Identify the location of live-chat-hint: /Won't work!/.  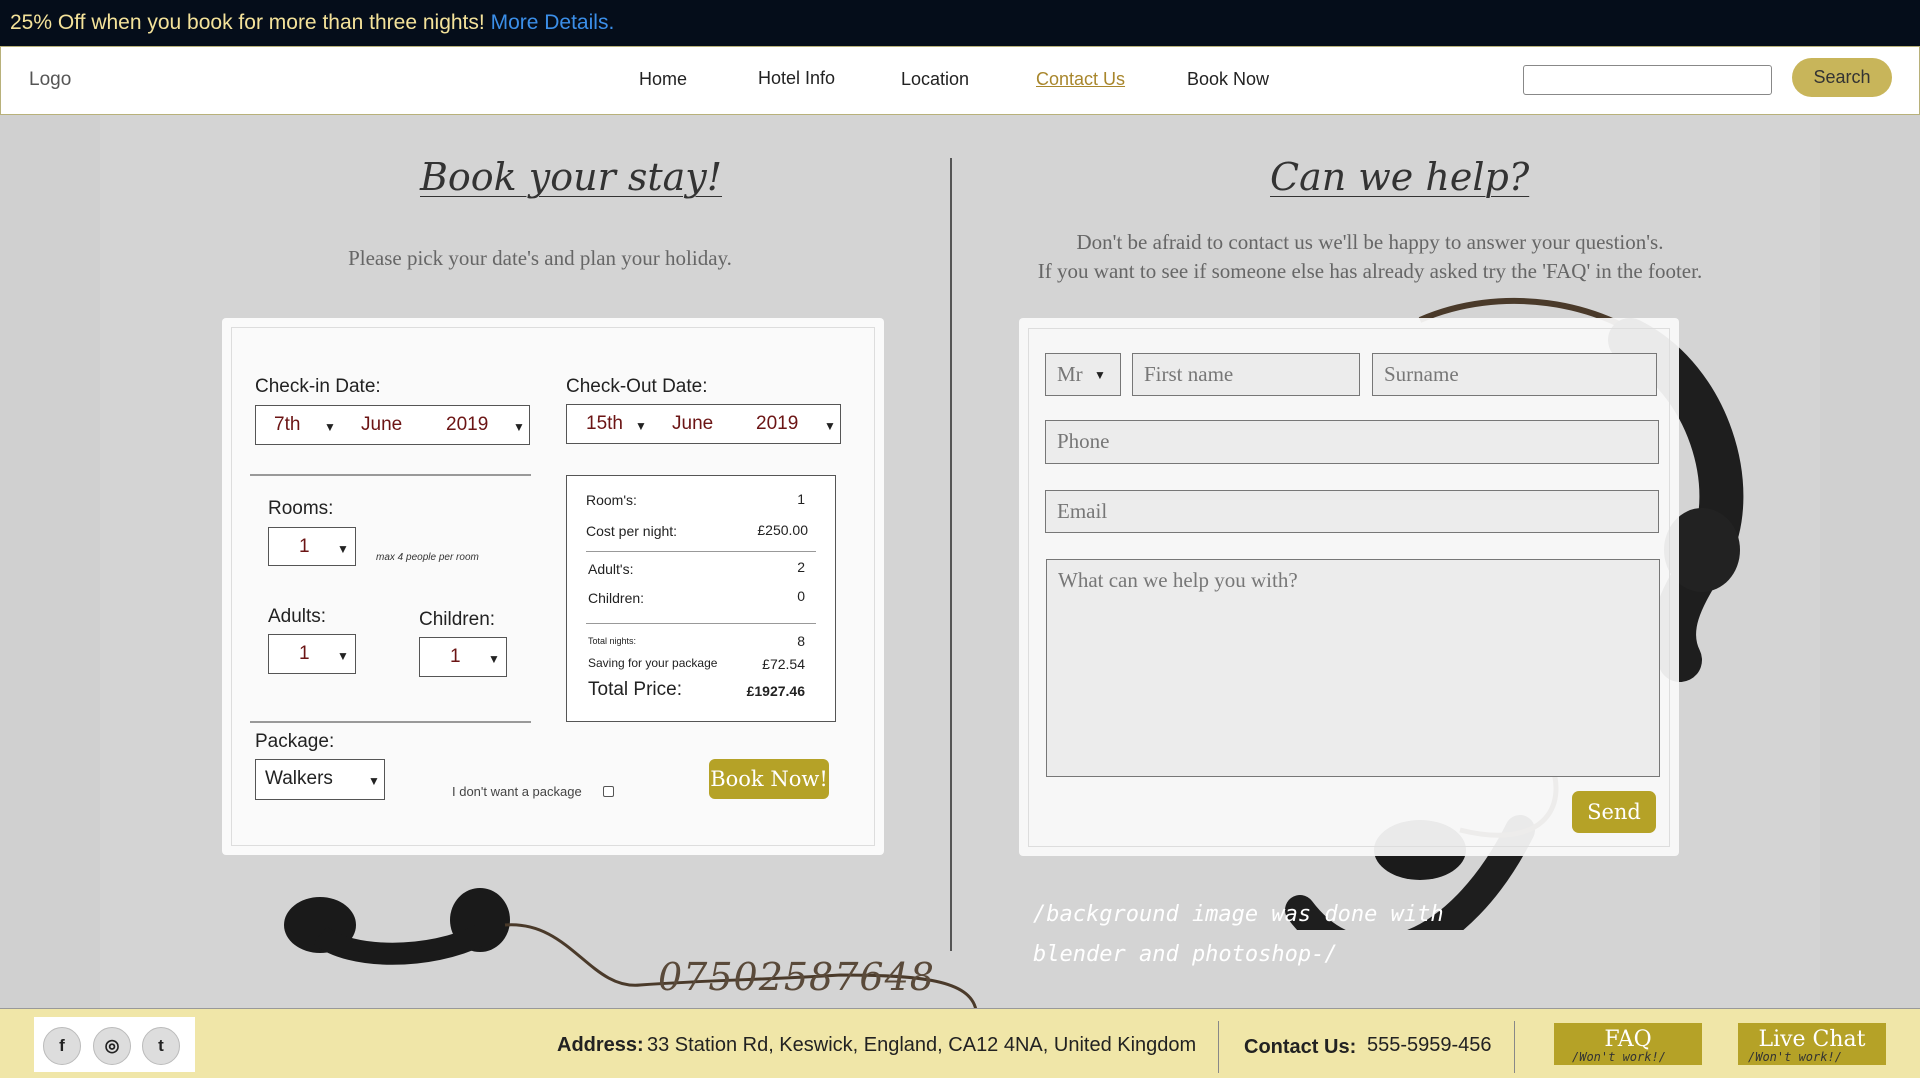
(1795, 1057).